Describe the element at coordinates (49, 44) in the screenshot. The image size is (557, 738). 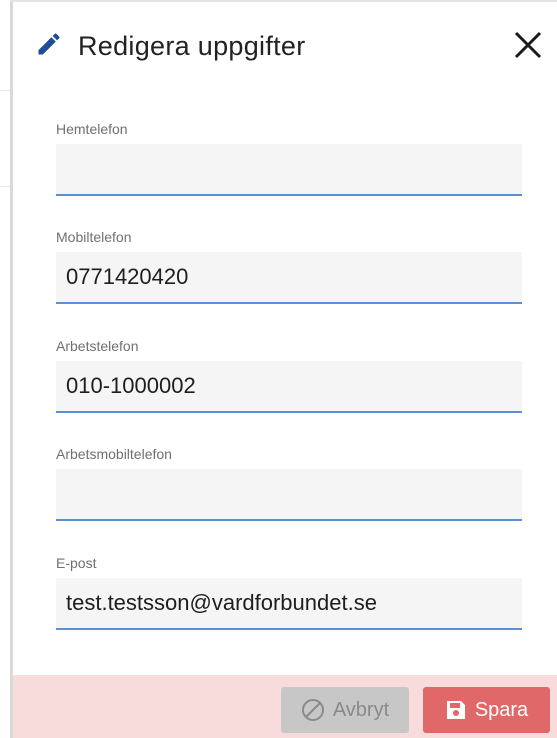
I see `pencil-icon` at that location.